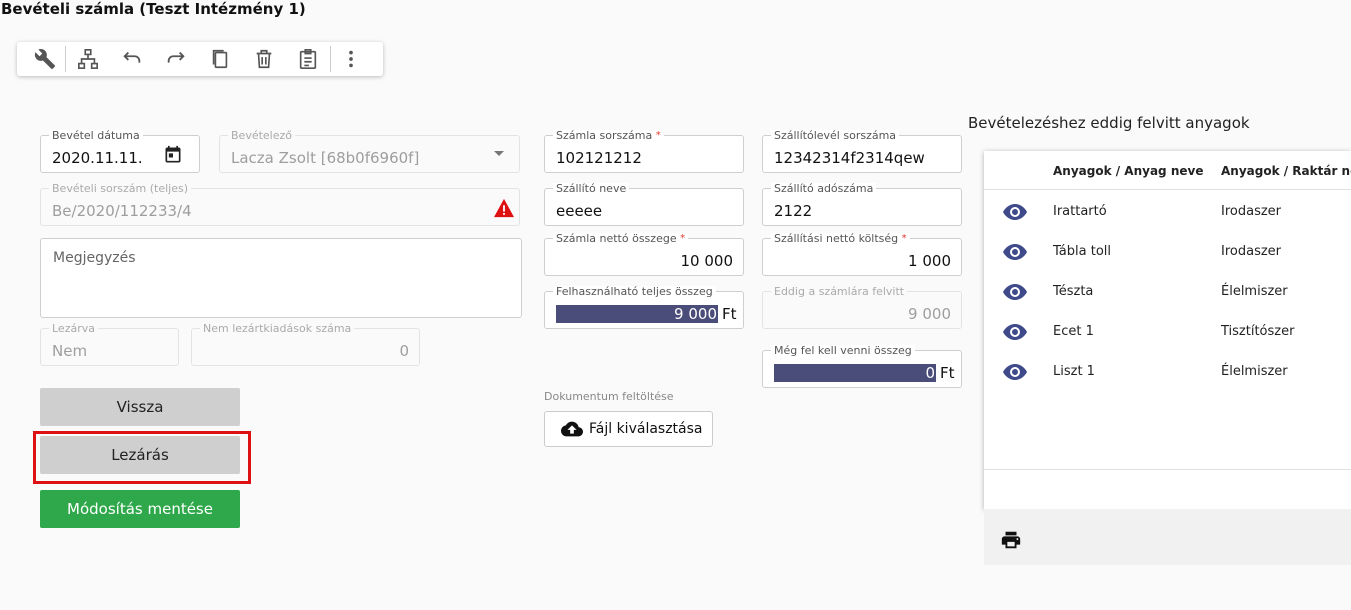 The height and width of the screenshot is (610, 1351). I want to click on table-row: Tábla toll Irodaszer, so click(1167, 252).